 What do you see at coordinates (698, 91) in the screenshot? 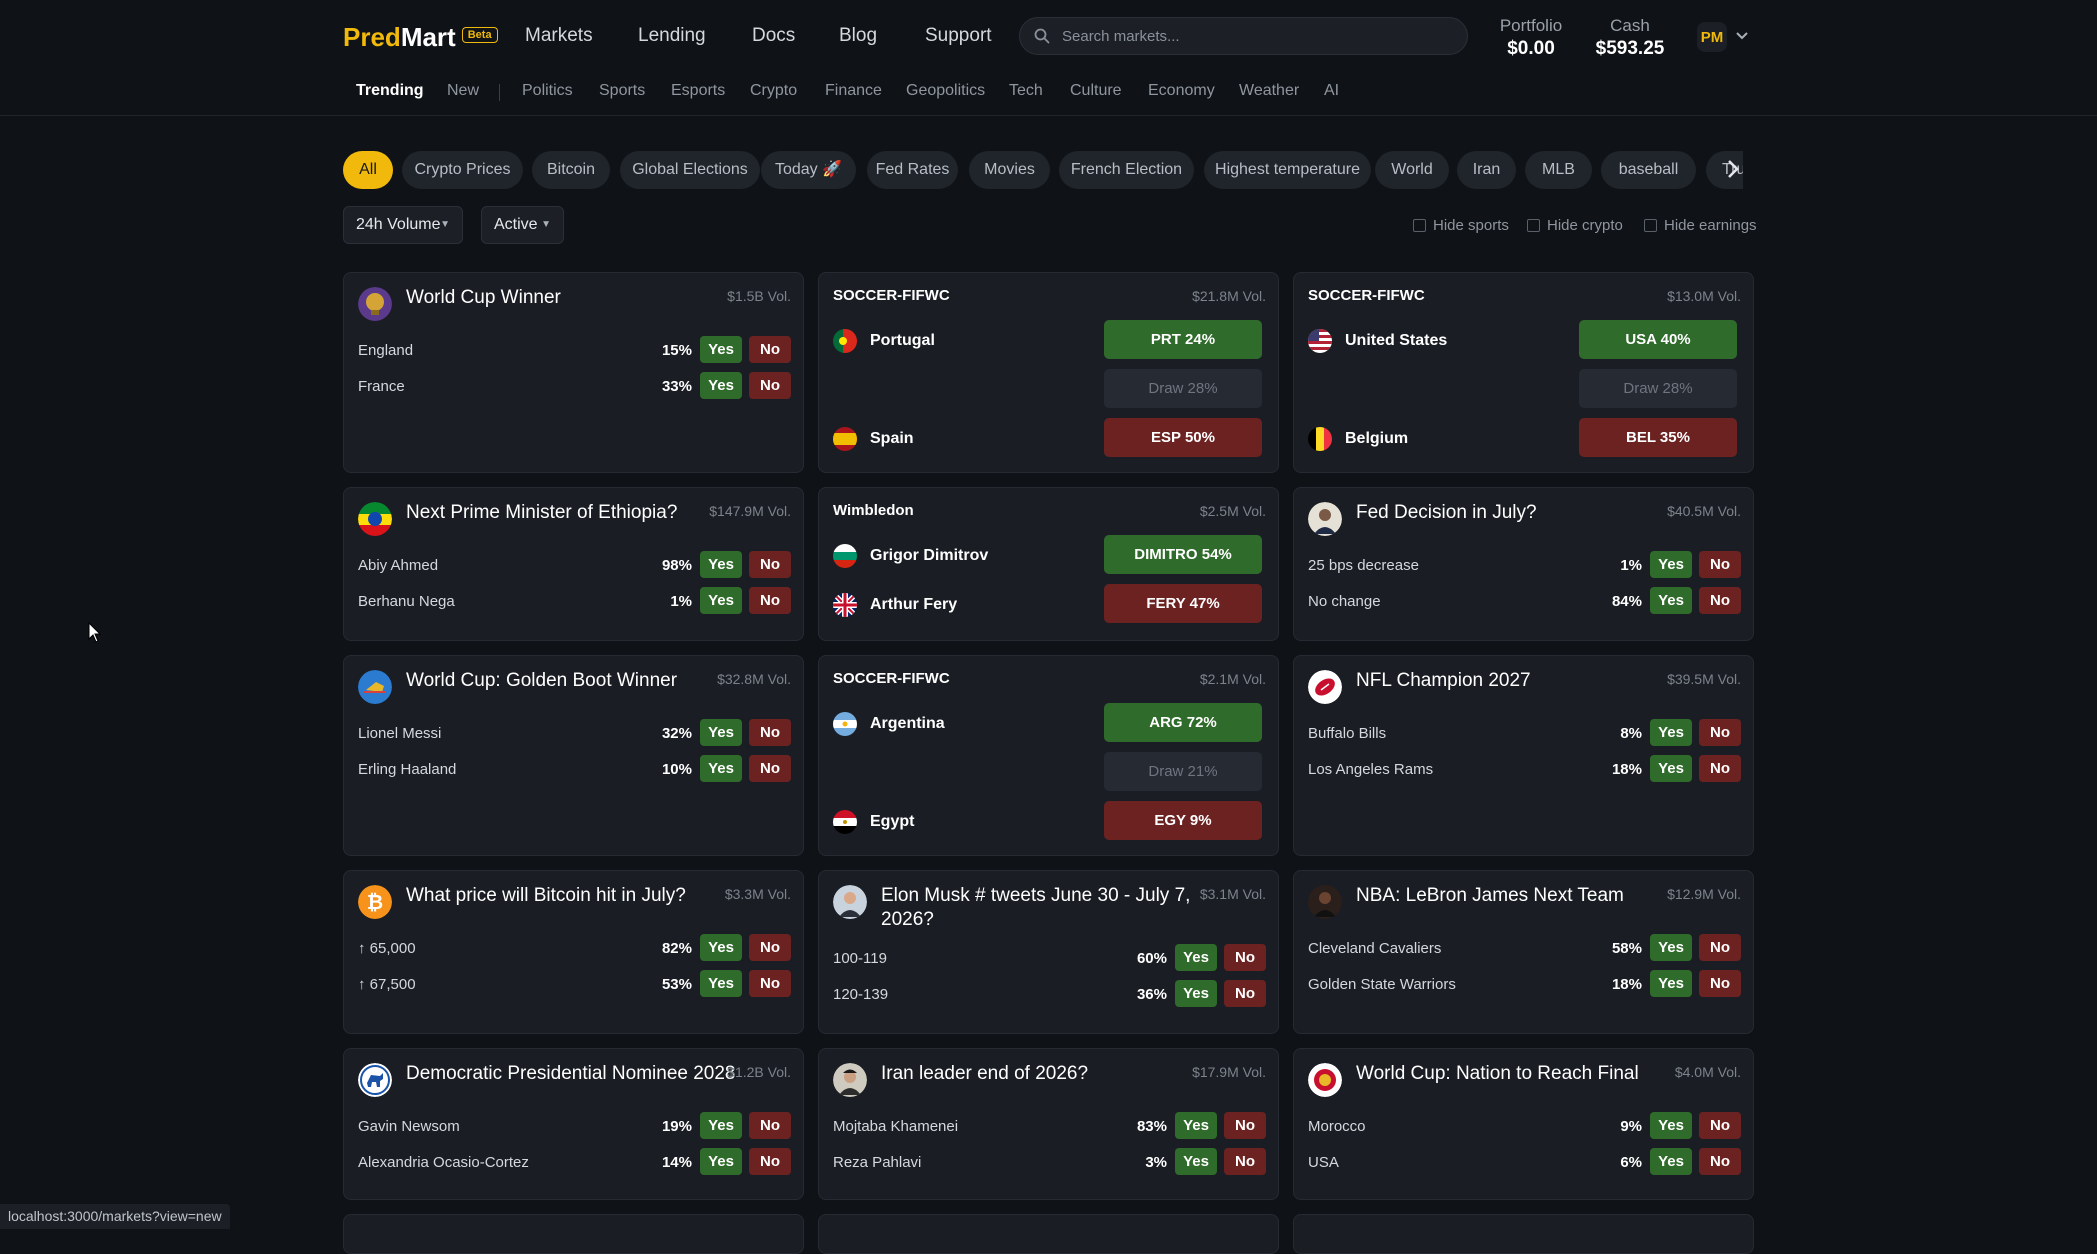
I see `category-tab-esports: Esports` at bounding box center [698, 91].